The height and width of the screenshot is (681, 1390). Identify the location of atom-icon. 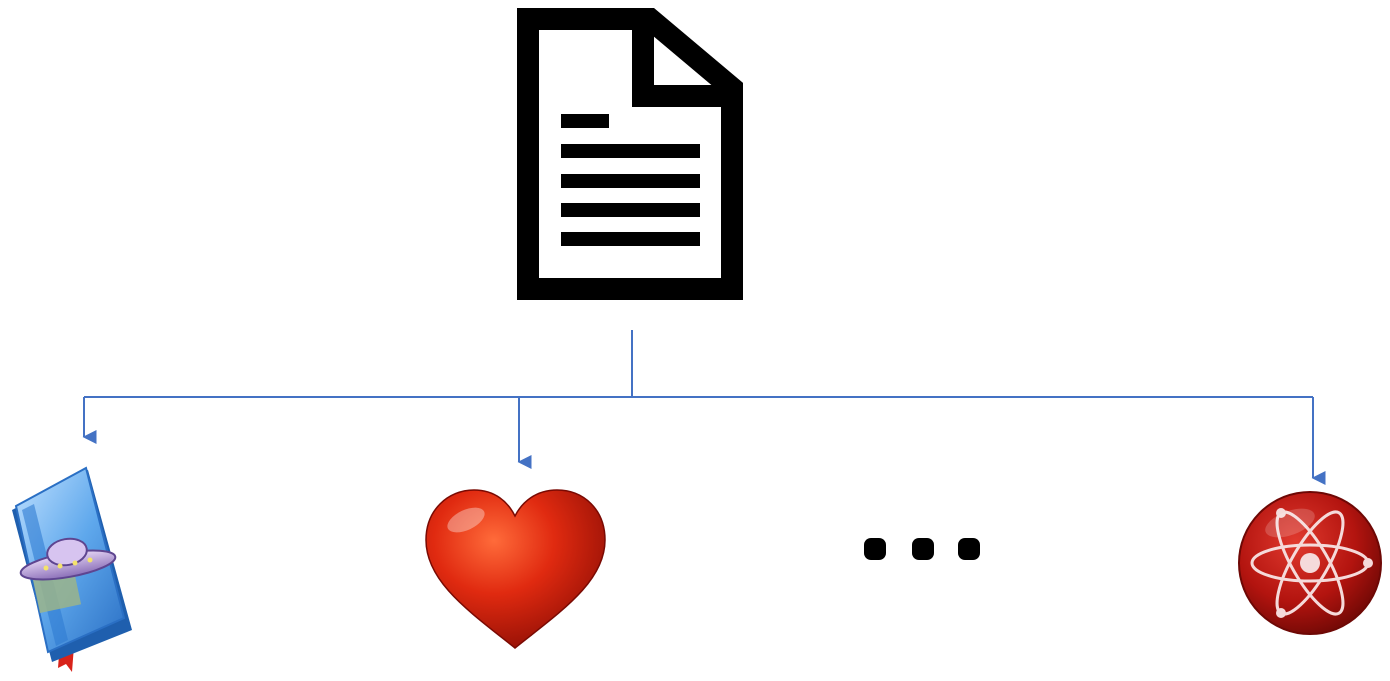
(1310, 563).